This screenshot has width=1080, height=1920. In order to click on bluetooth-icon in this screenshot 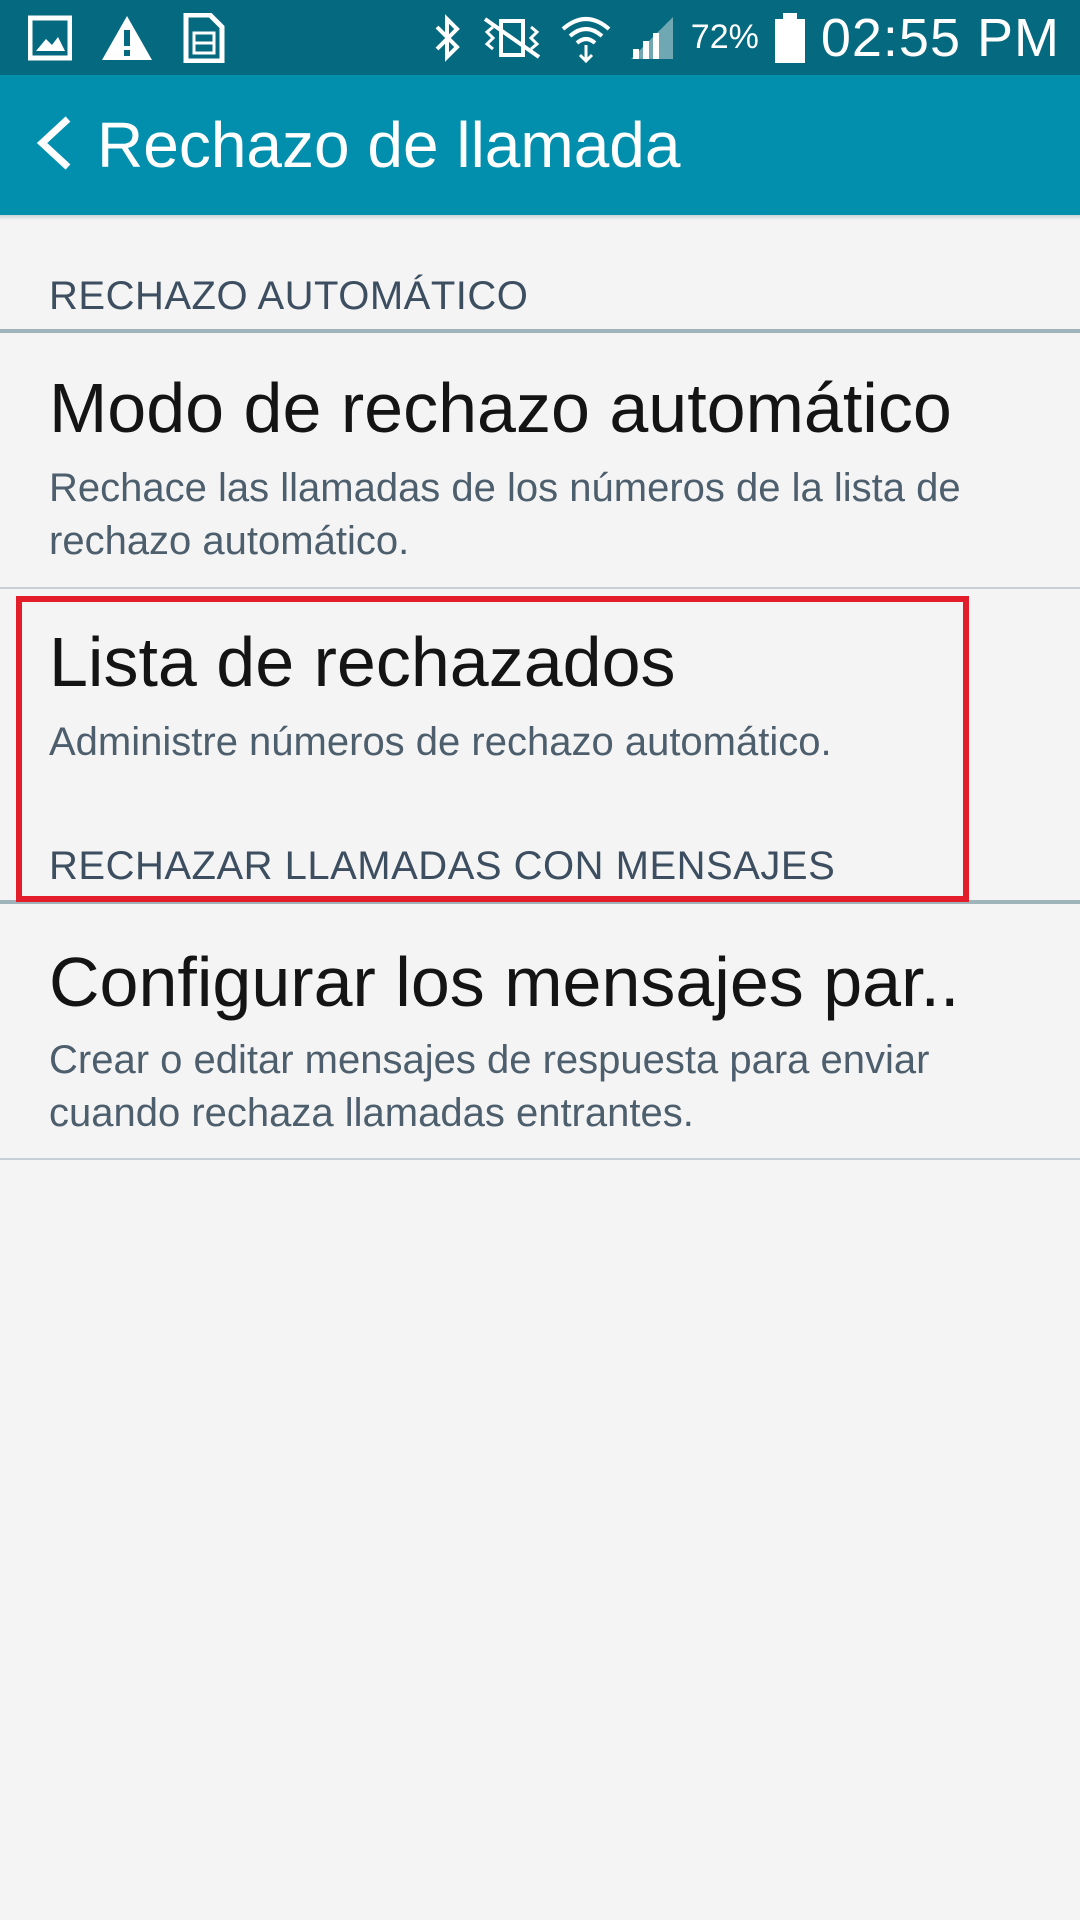, I will do `click(448, 38)`.